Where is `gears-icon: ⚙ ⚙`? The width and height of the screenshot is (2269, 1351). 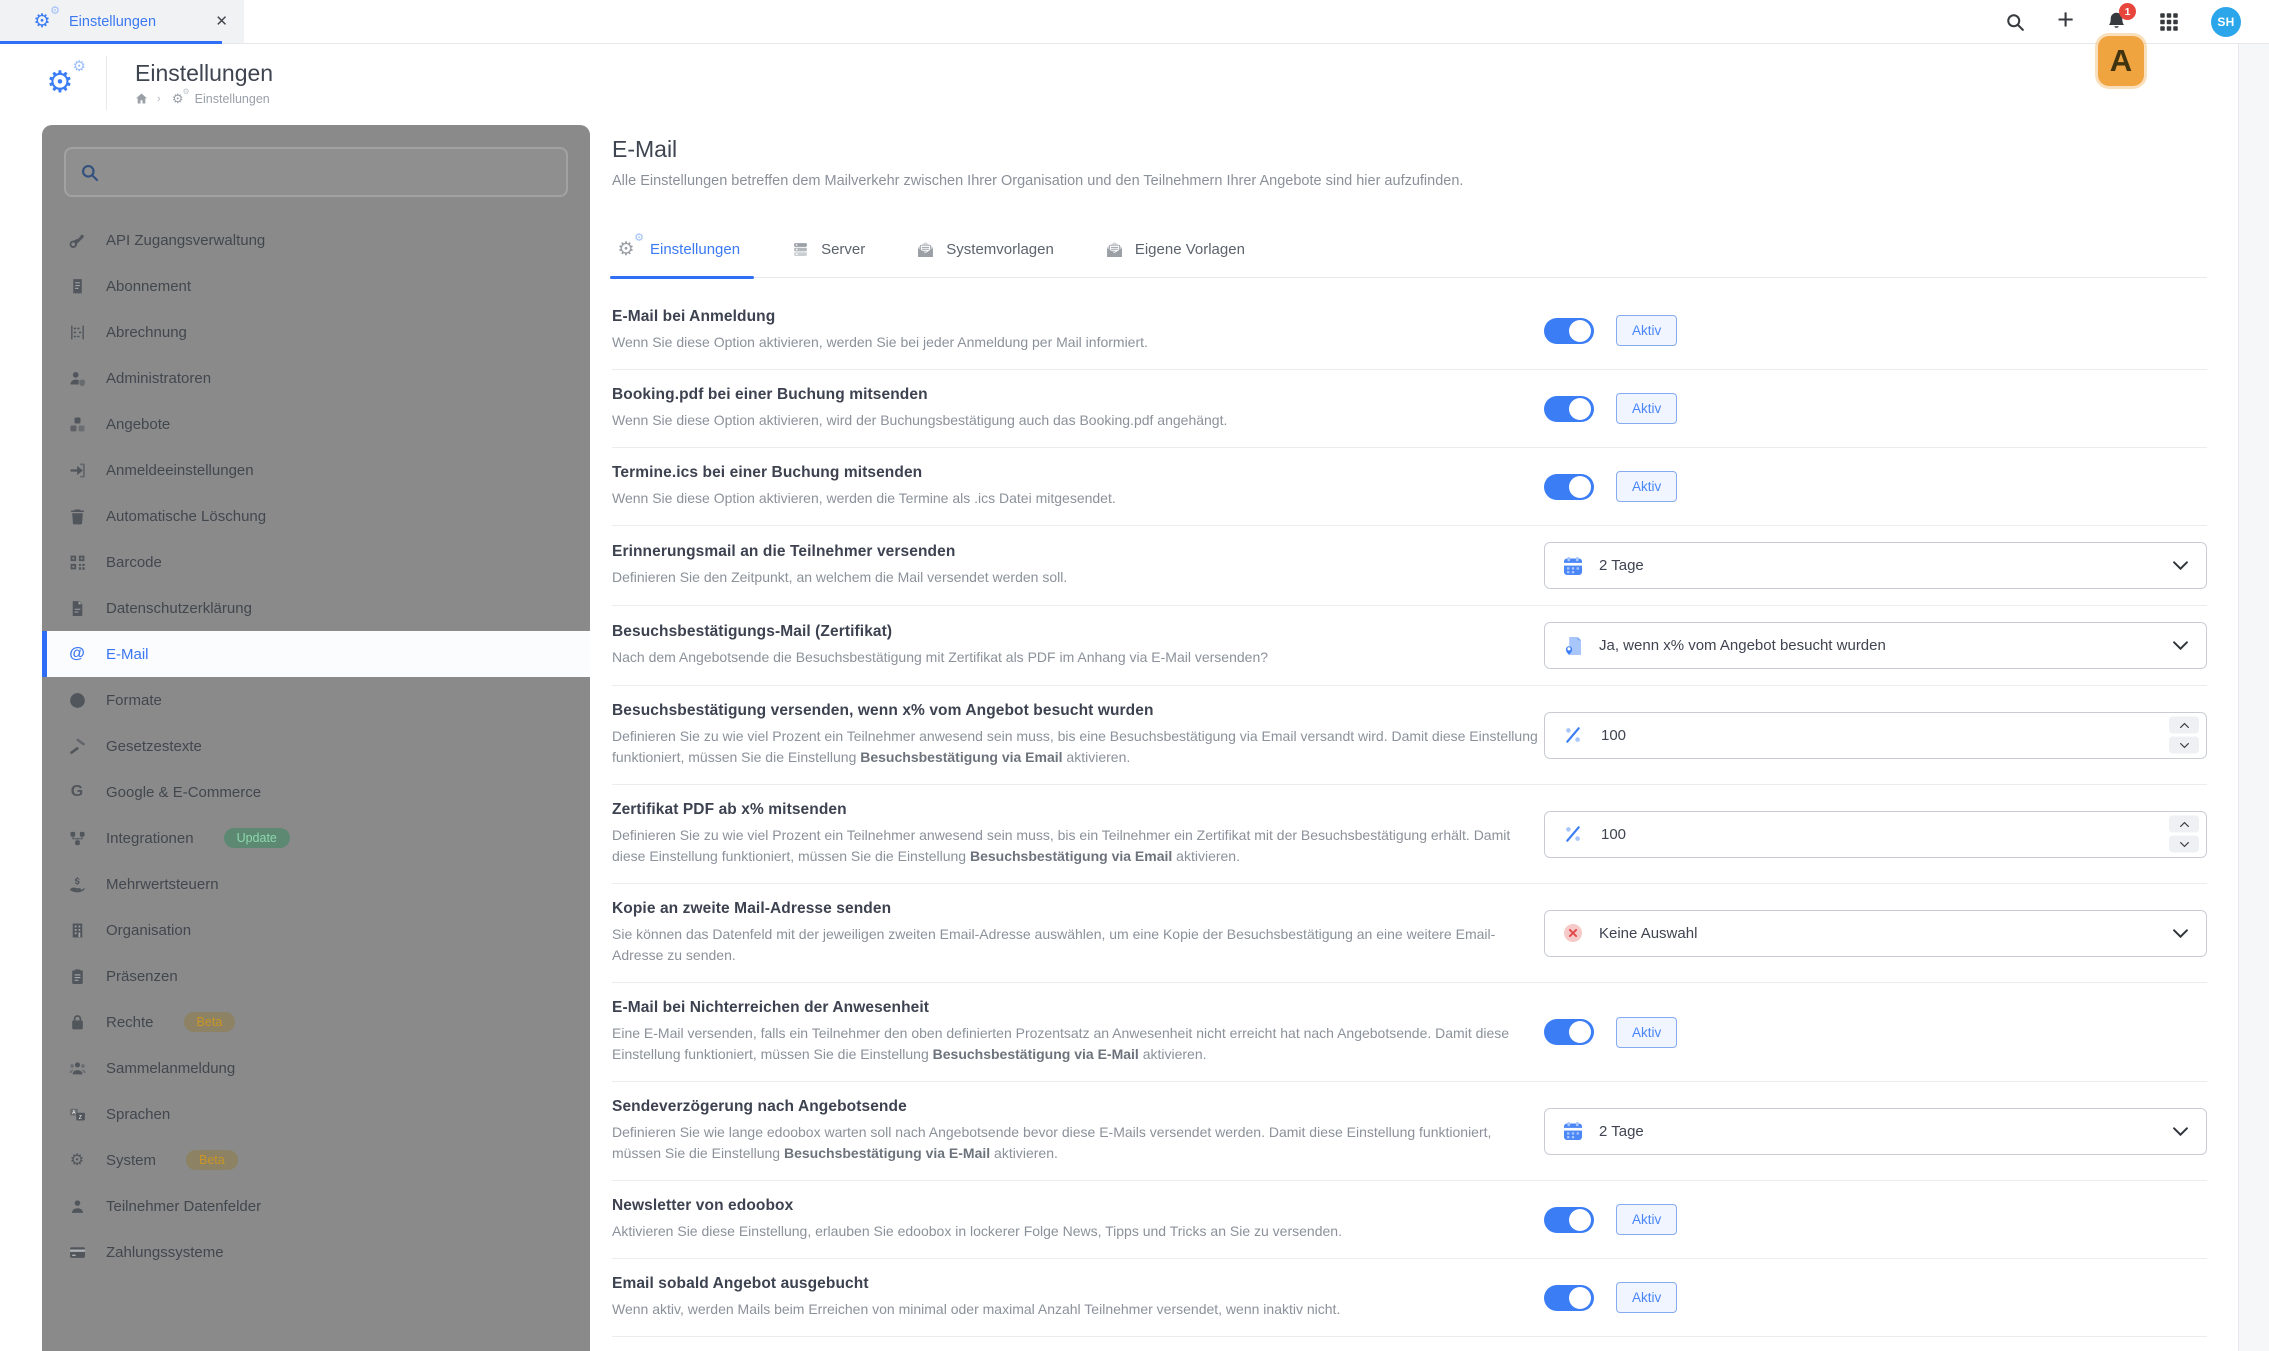
gears-icon: ⚙ ⚙ is located at coordinates (630, 246).